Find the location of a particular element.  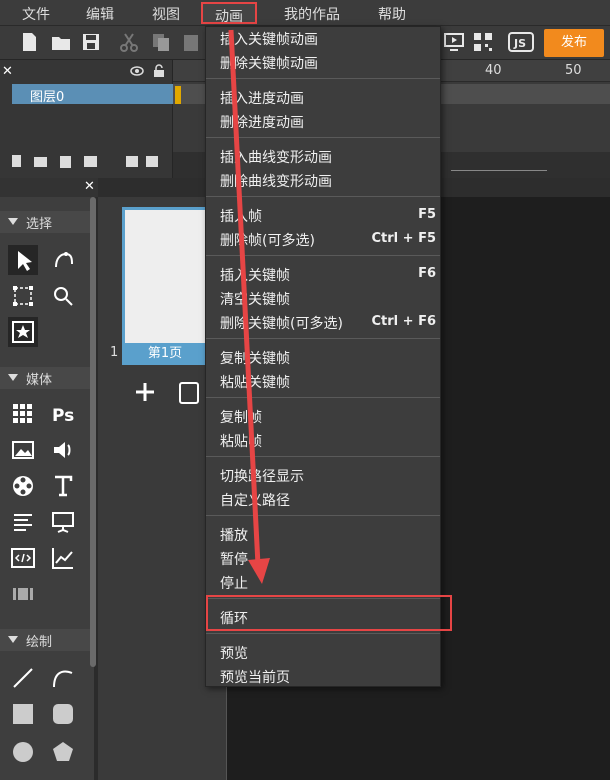

menu-item-copy-frame: 复制帧 is located at coordinates (241, 417).